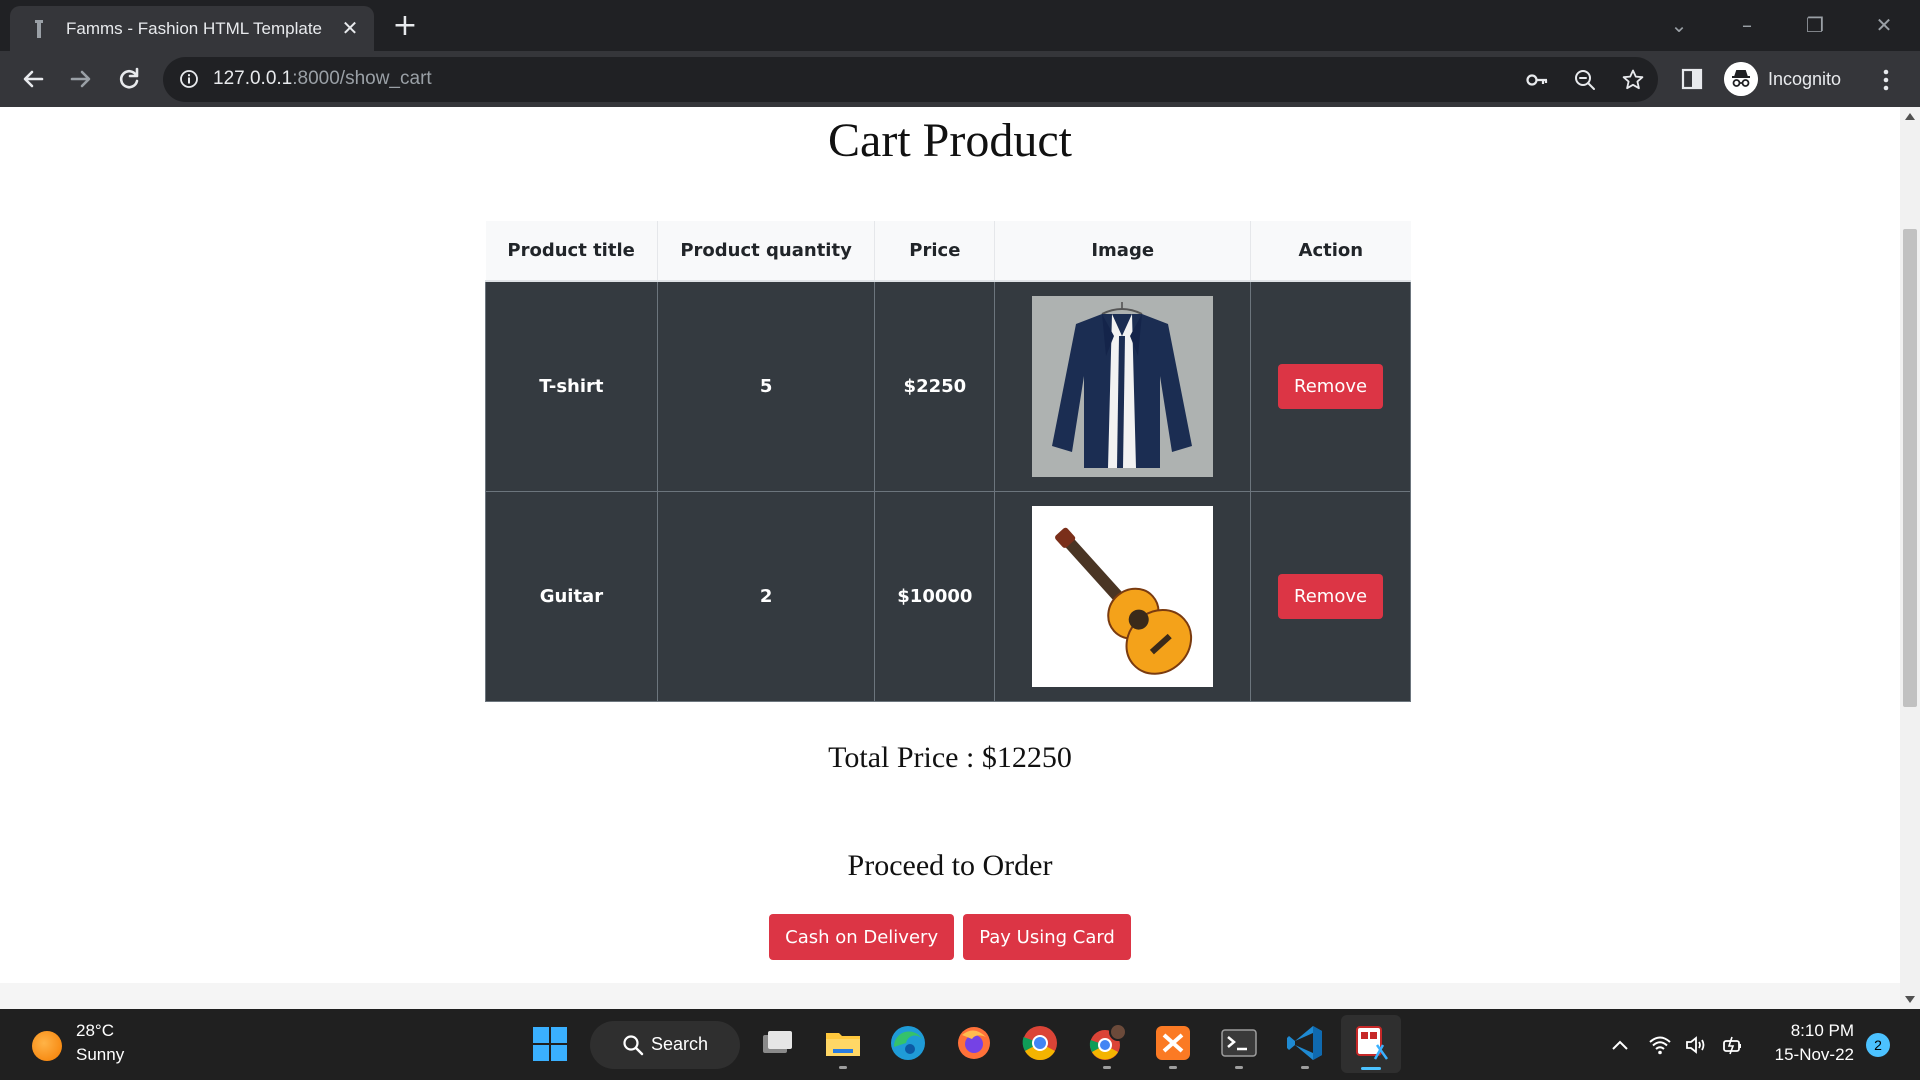  I want to click on column-header-image: Image, so click(1123, 251).